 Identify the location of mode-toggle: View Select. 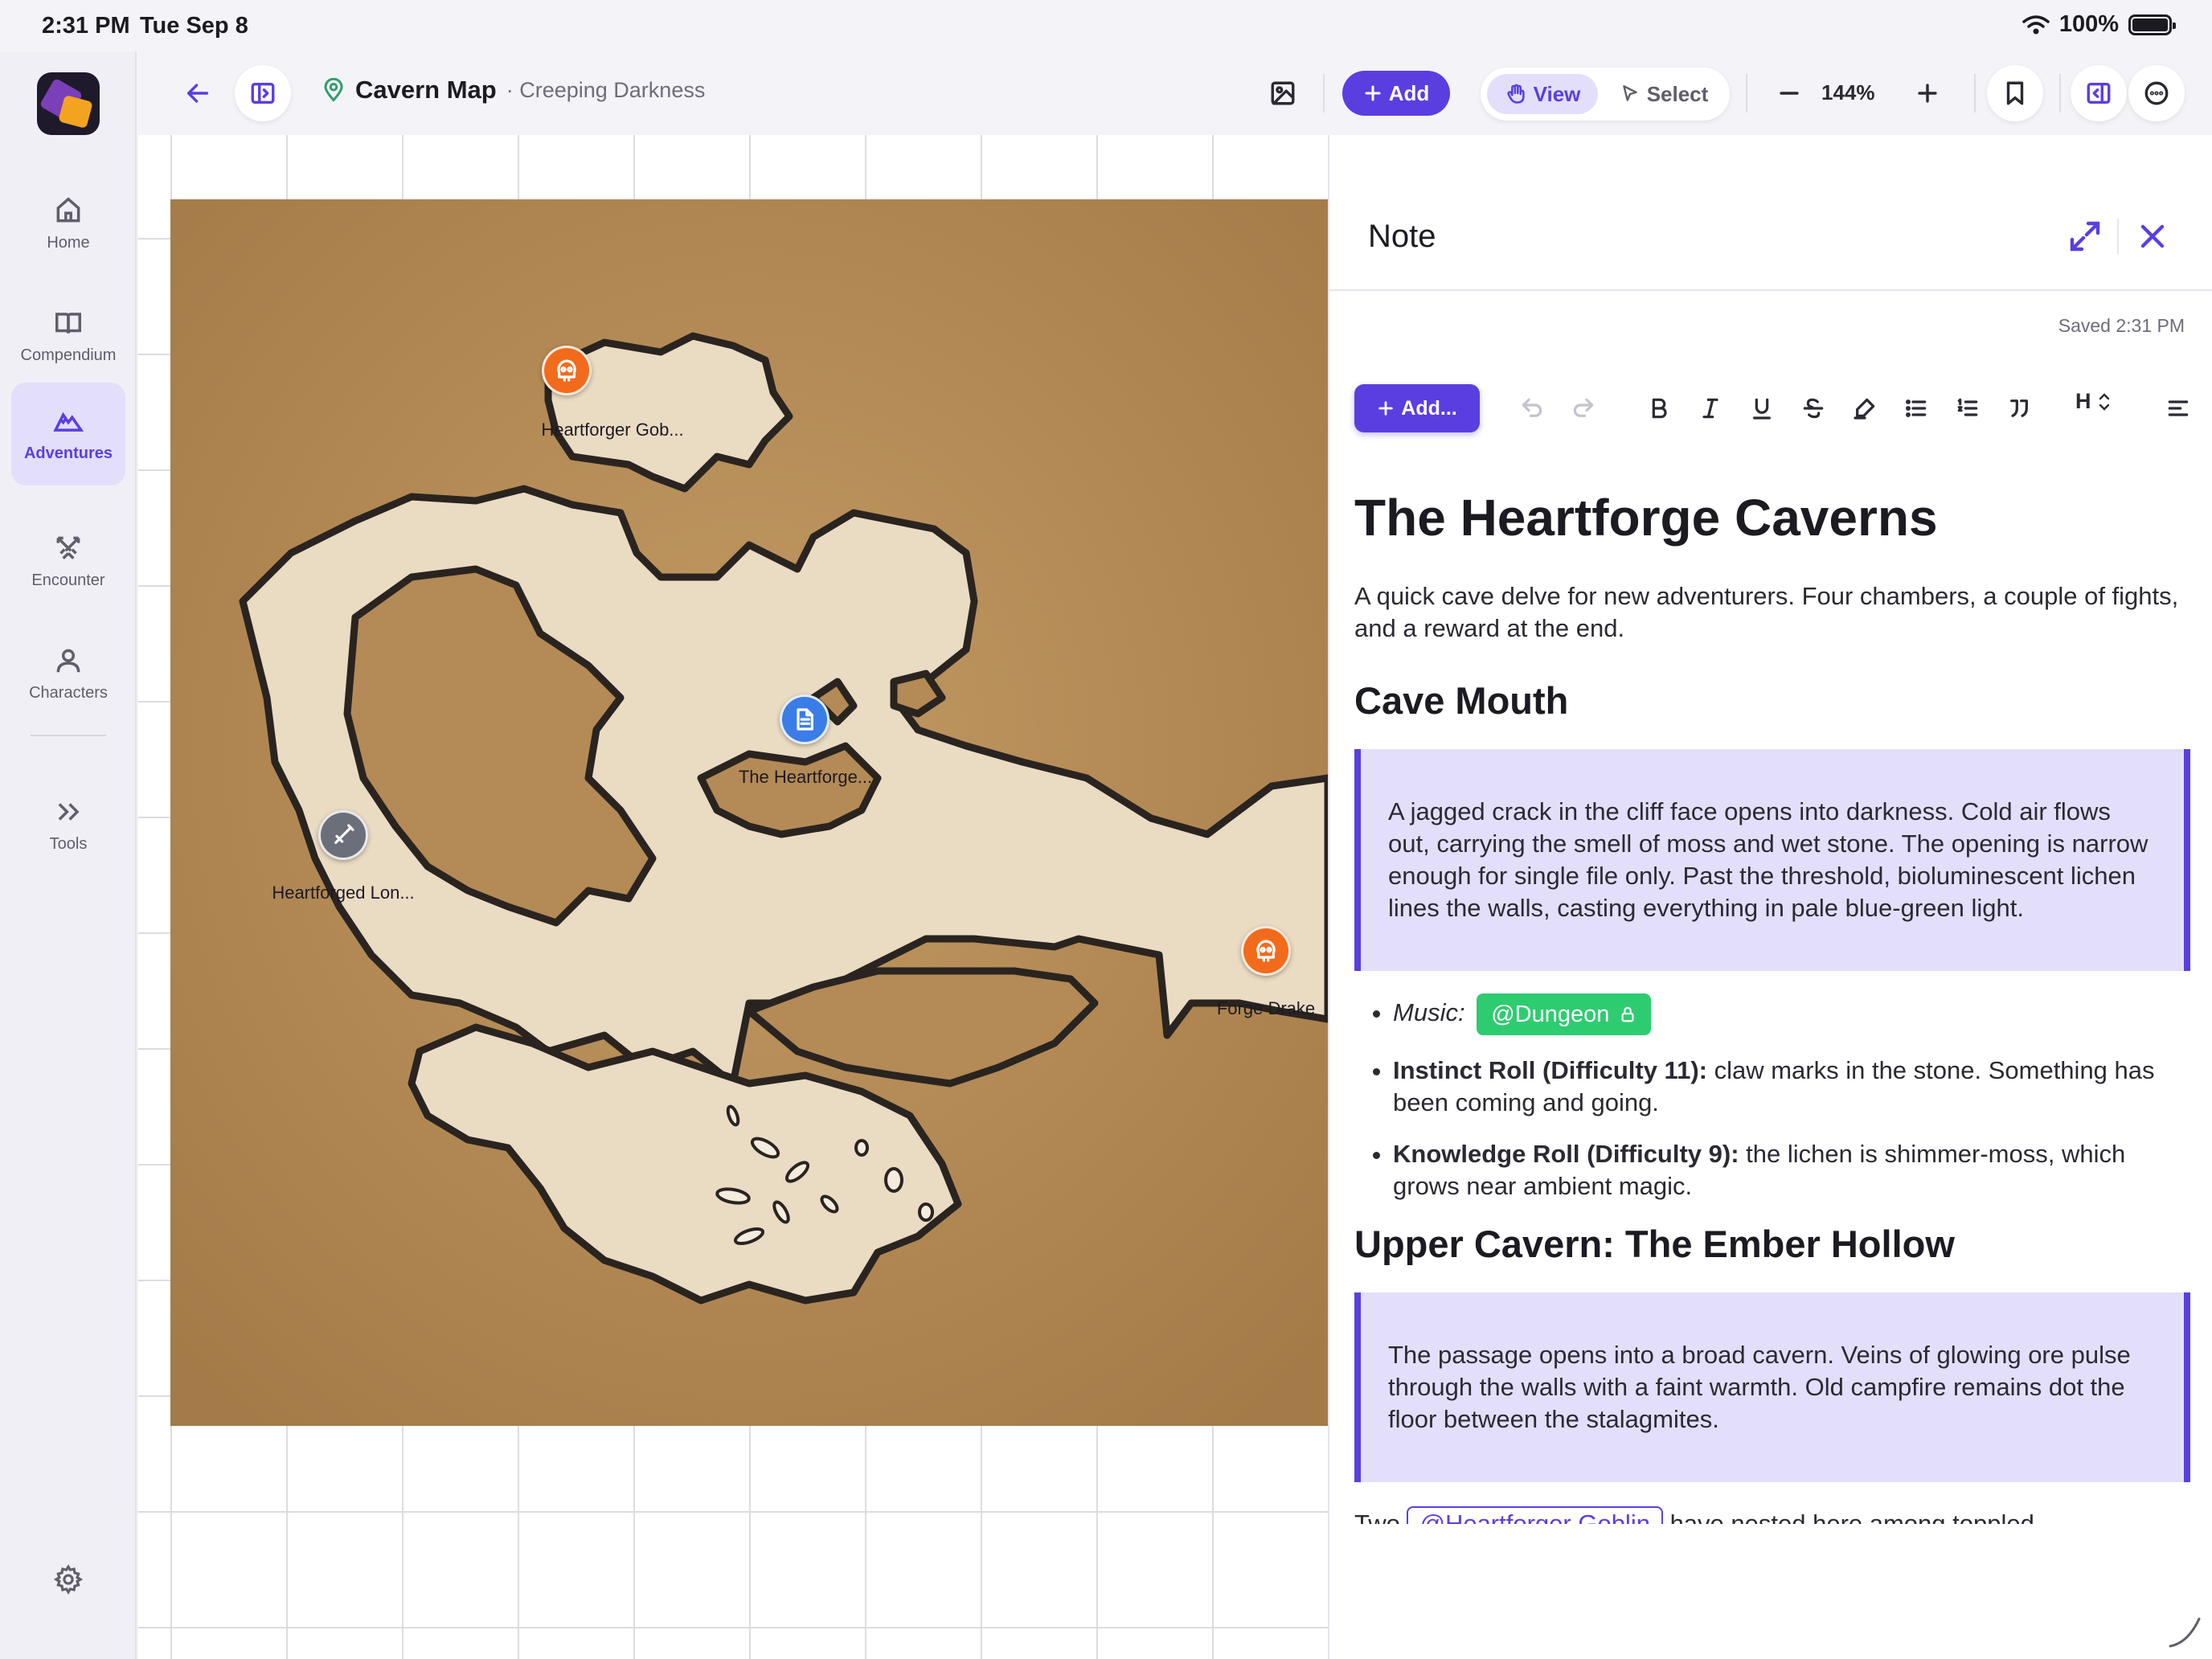
(1605, 94).